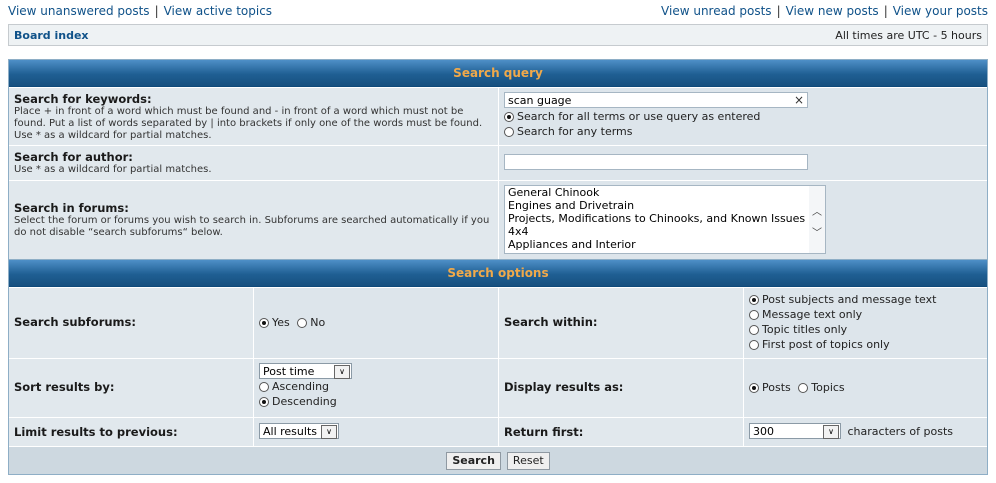  Describe the element at coordinates (64, 387) in the screenshot. I see `sort-label: Sort results by:` at that location.